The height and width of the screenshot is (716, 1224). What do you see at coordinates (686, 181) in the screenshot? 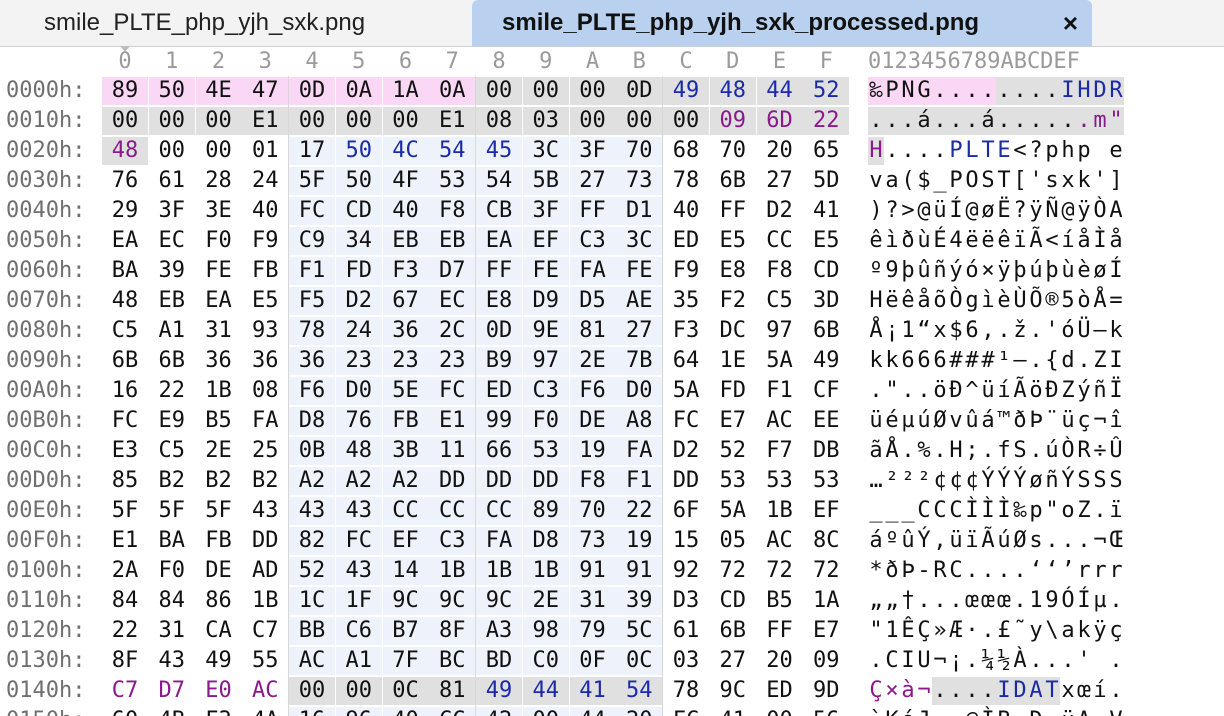
I see `hex-byte: 78` at bounding box center [686, 181].